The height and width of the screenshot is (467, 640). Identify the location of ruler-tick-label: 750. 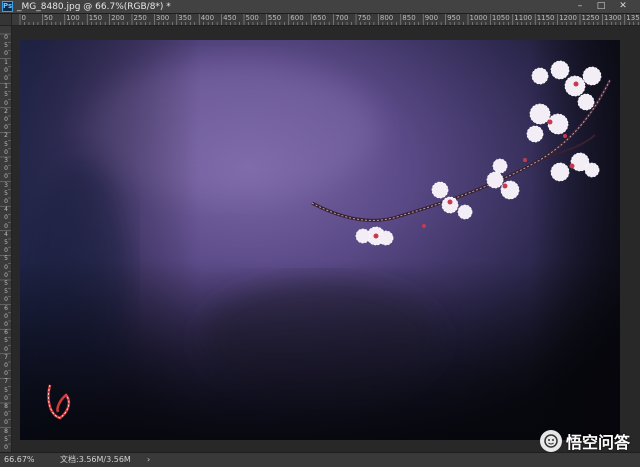
(364, 18).